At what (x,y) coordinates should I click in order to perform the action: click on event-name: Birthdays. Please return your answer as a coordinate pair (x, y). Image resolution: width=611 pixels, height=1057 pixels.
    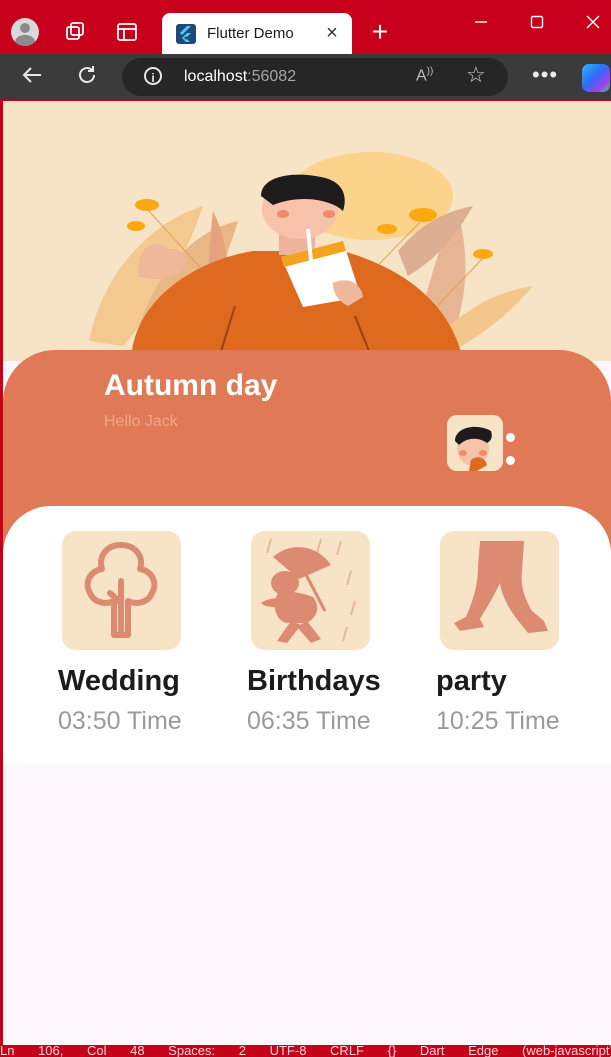
    Looking at the image, I should click on (314, 681).